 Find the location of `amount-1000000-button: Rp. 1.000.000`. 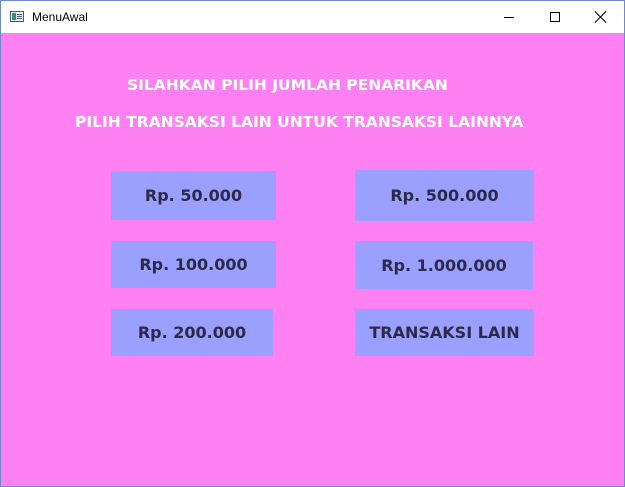

amount-1000000-button: Rp. 1.000.000 is located at coordinates (444, 265).